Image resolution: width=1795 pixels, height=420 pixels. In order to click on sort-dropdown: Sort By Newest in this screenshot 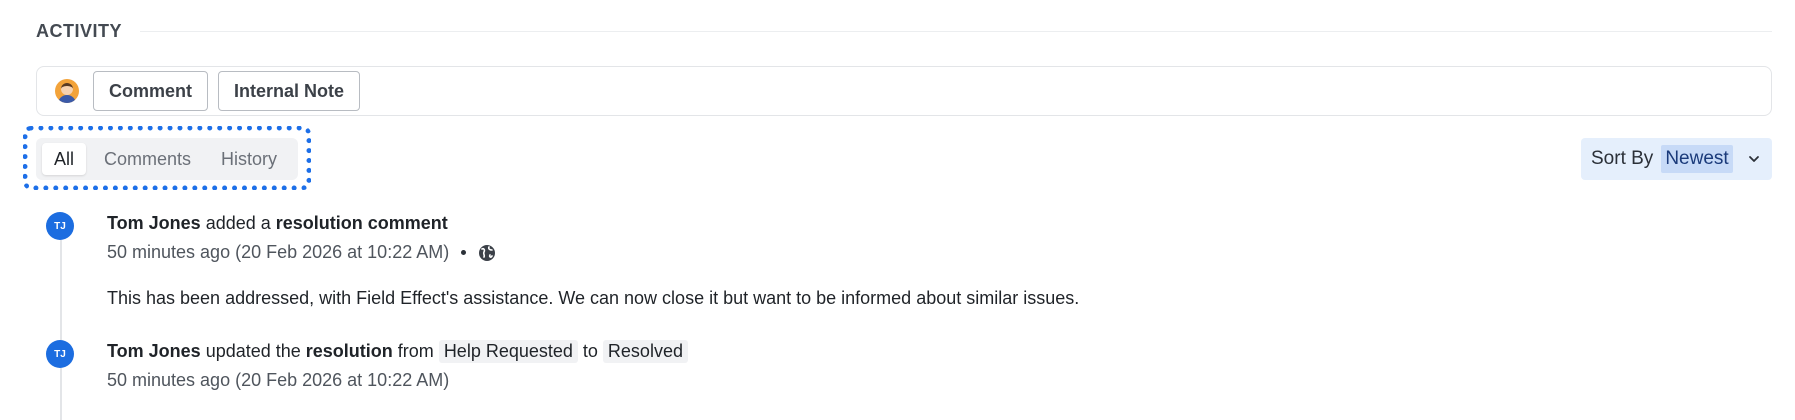, I will do `click(1676, 159)`.